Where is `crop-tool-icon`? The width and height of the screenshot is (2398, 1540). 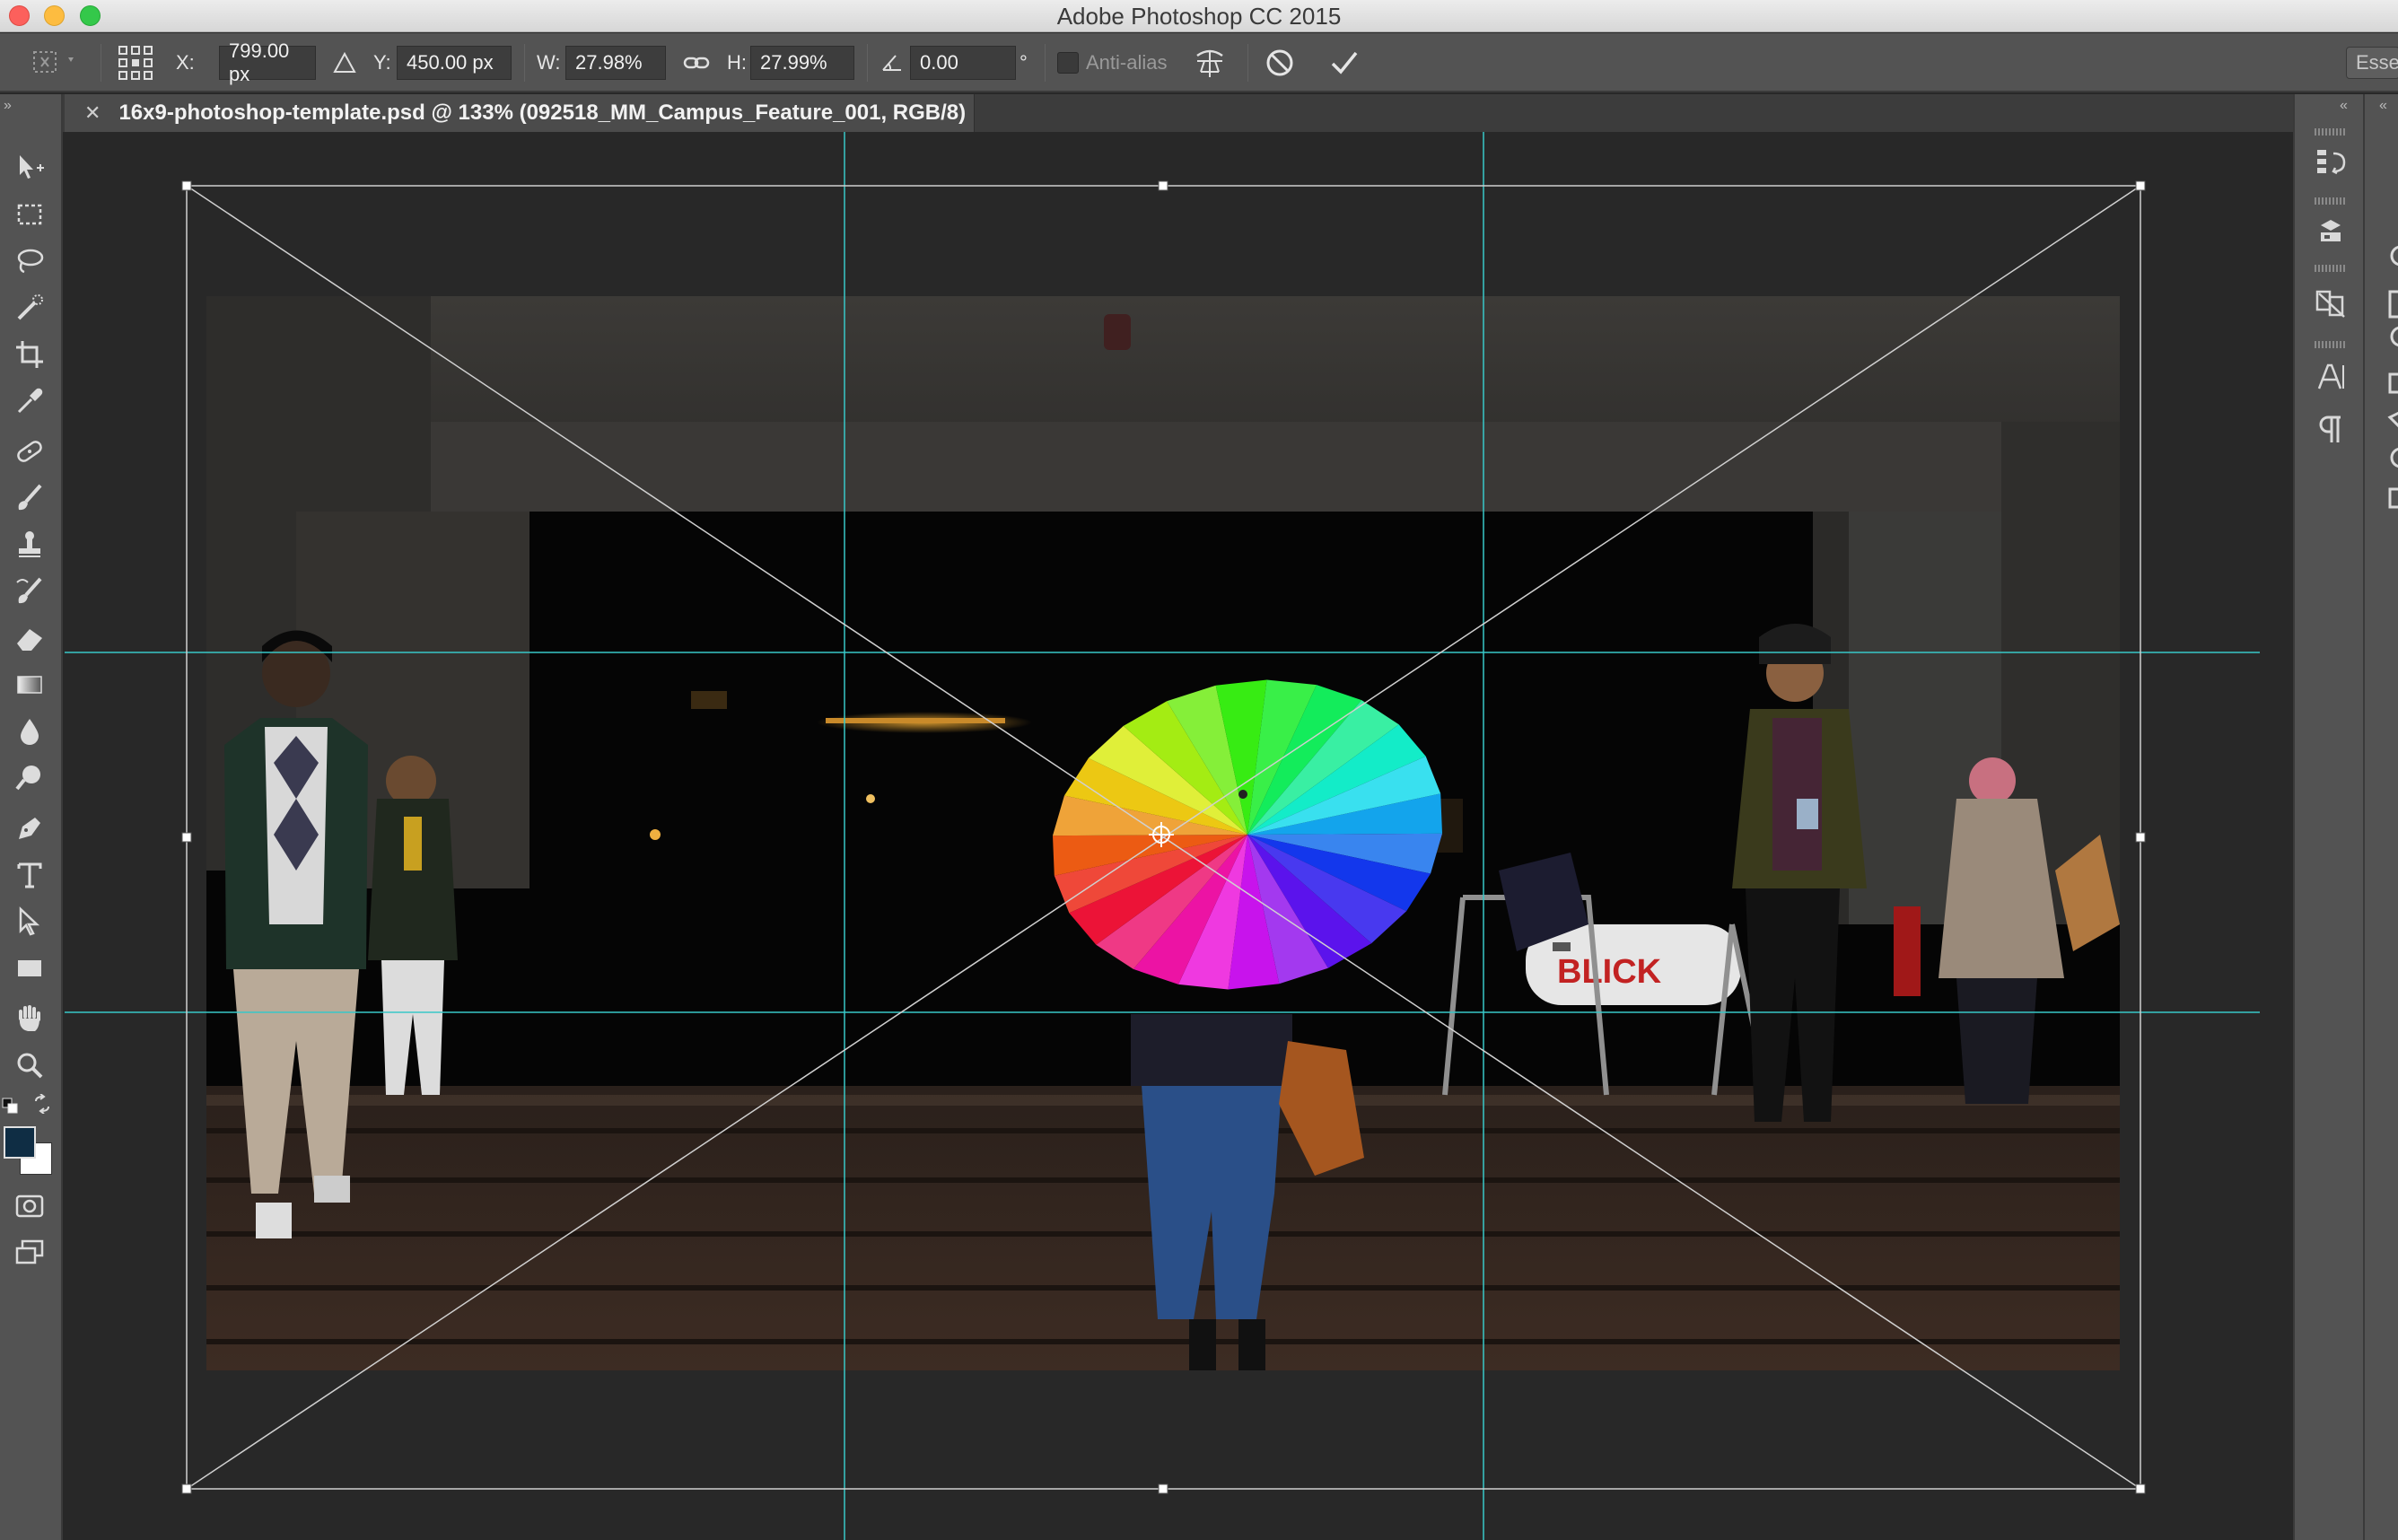 crop-tool-icon is located at coordinates (29, 355).